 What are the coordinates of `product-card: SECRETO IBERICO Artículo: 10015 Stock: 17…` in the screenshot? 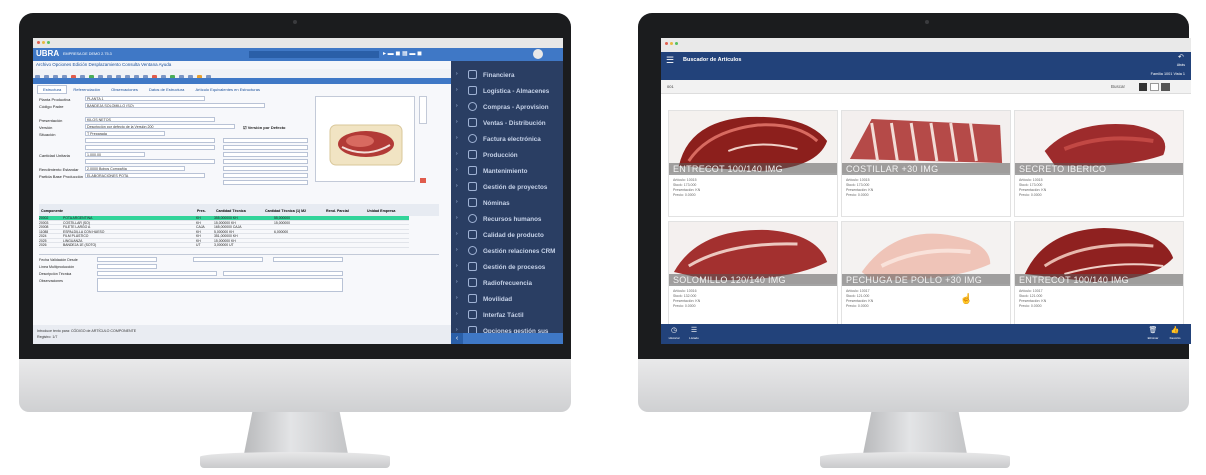 It's located at (1099, 163).